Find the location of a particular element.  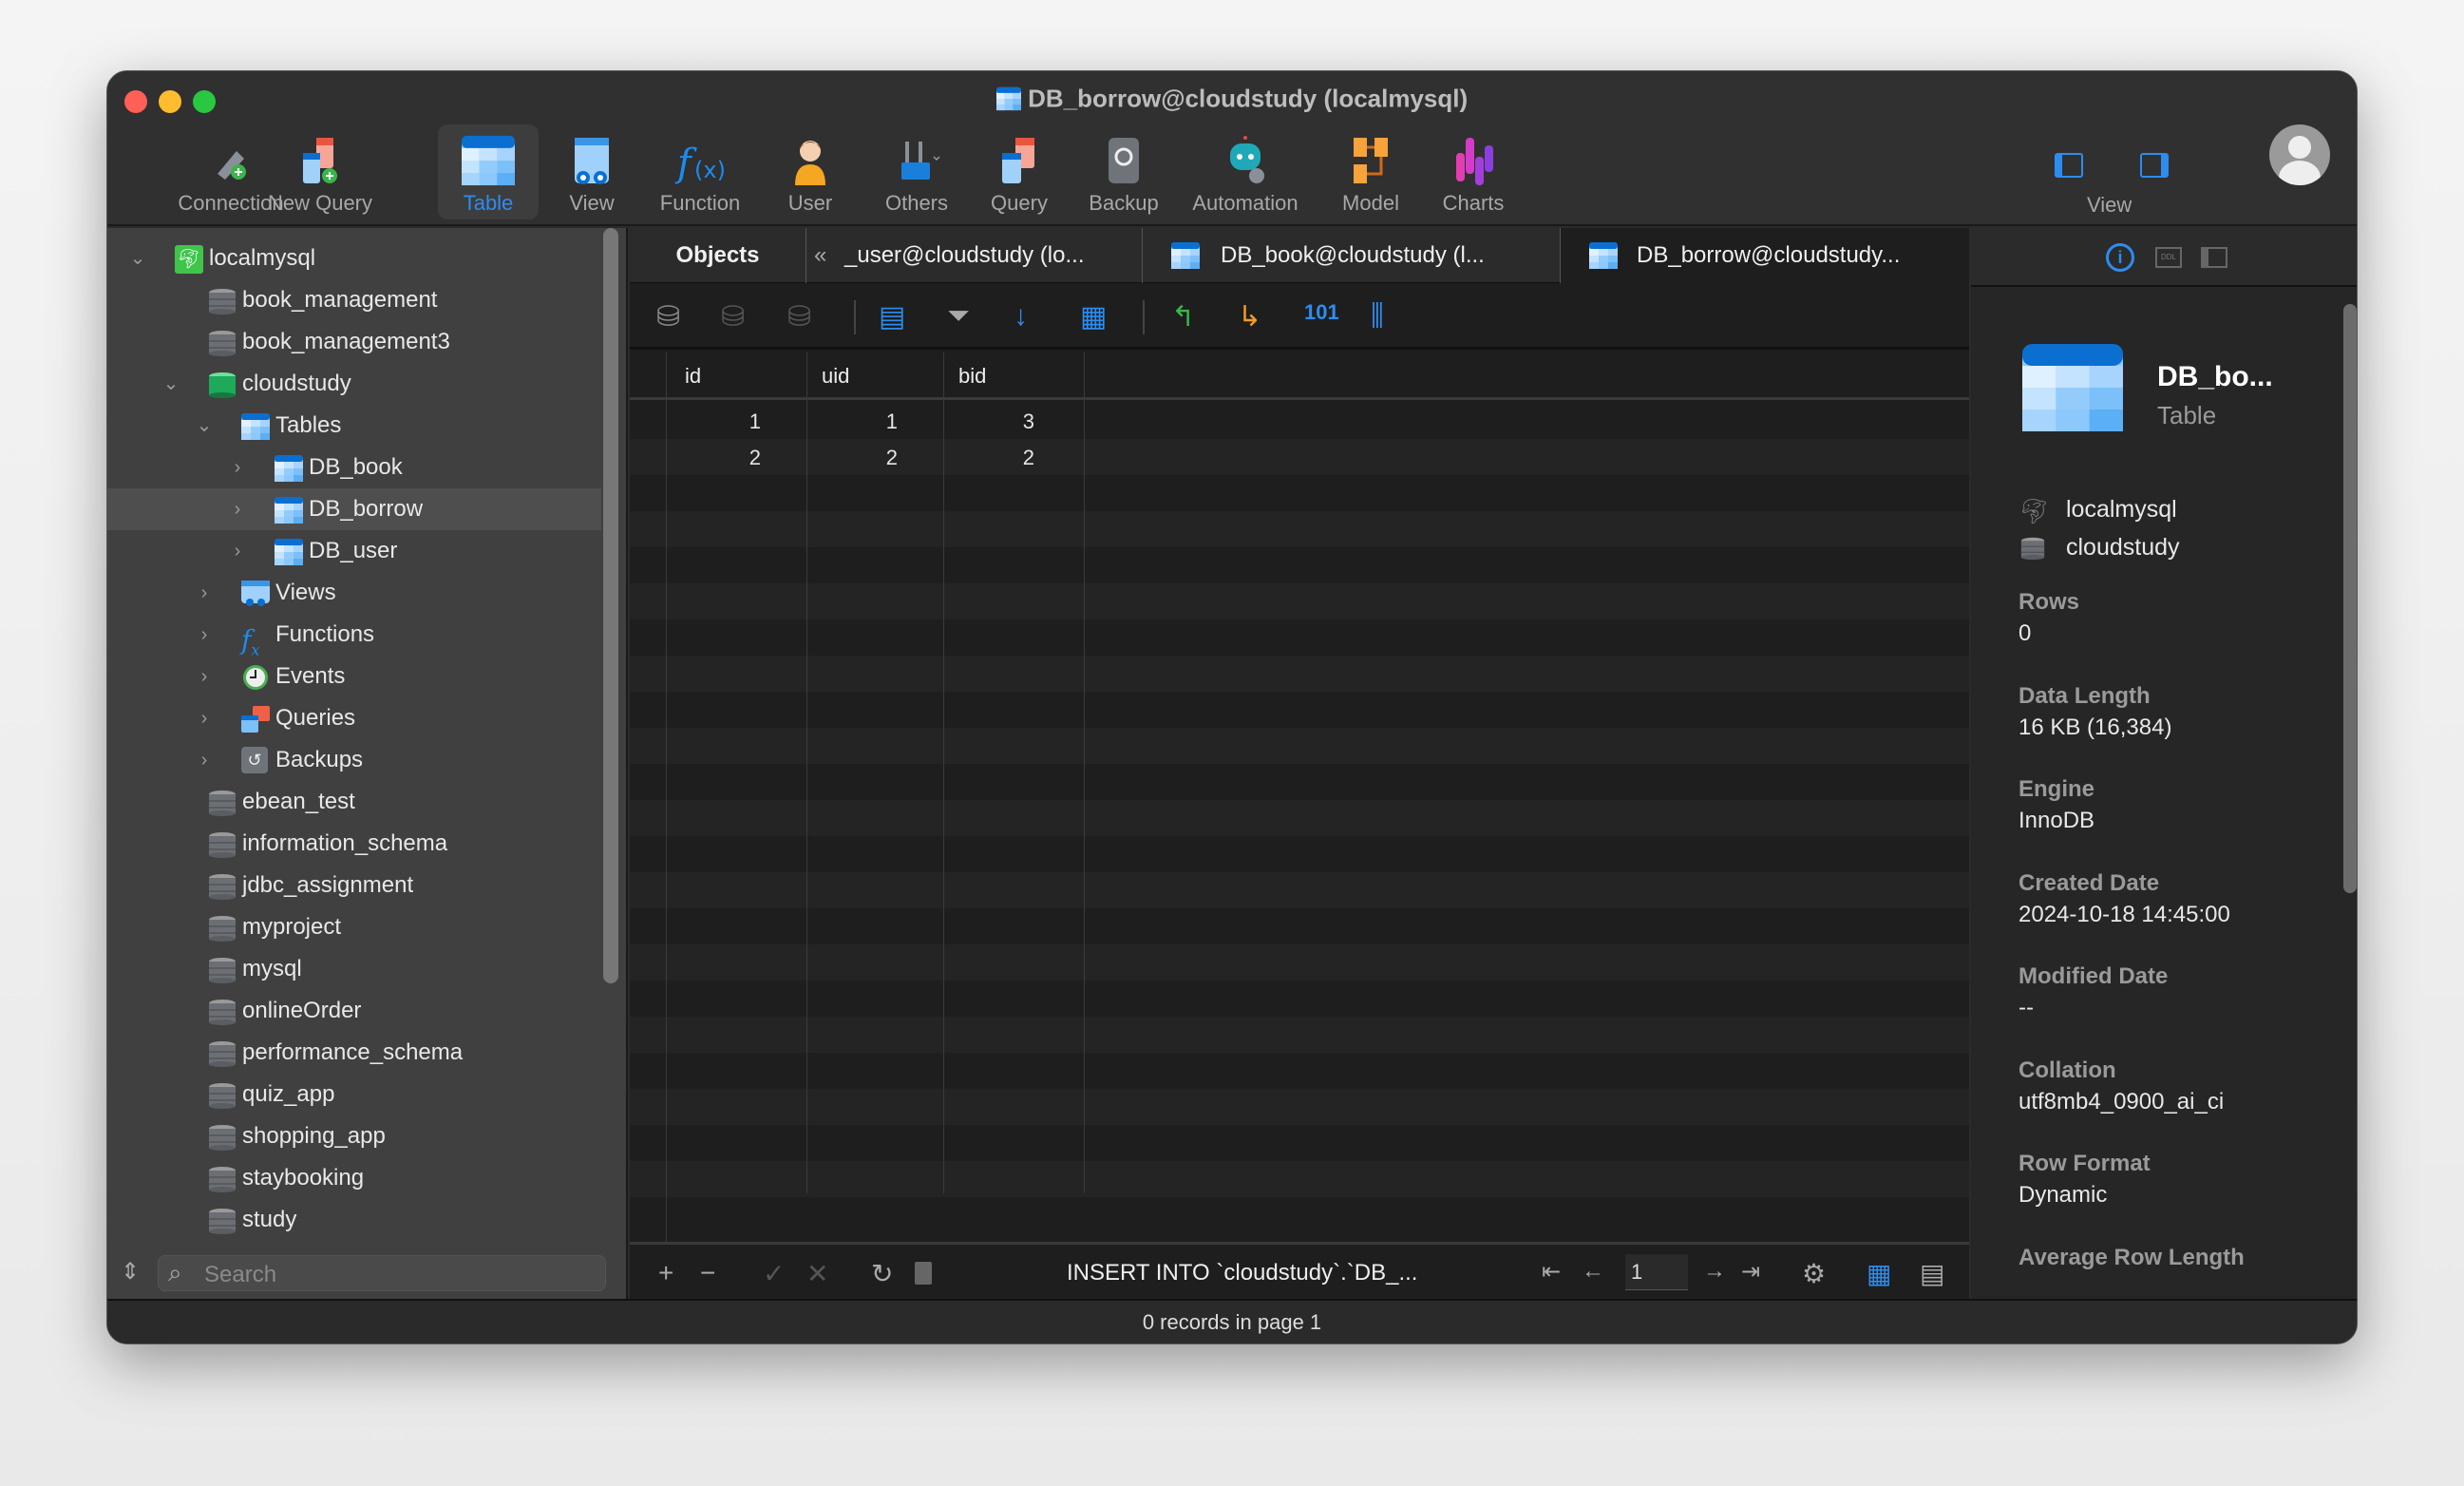

add-record-button: + is located at coordinates (665, 1273).